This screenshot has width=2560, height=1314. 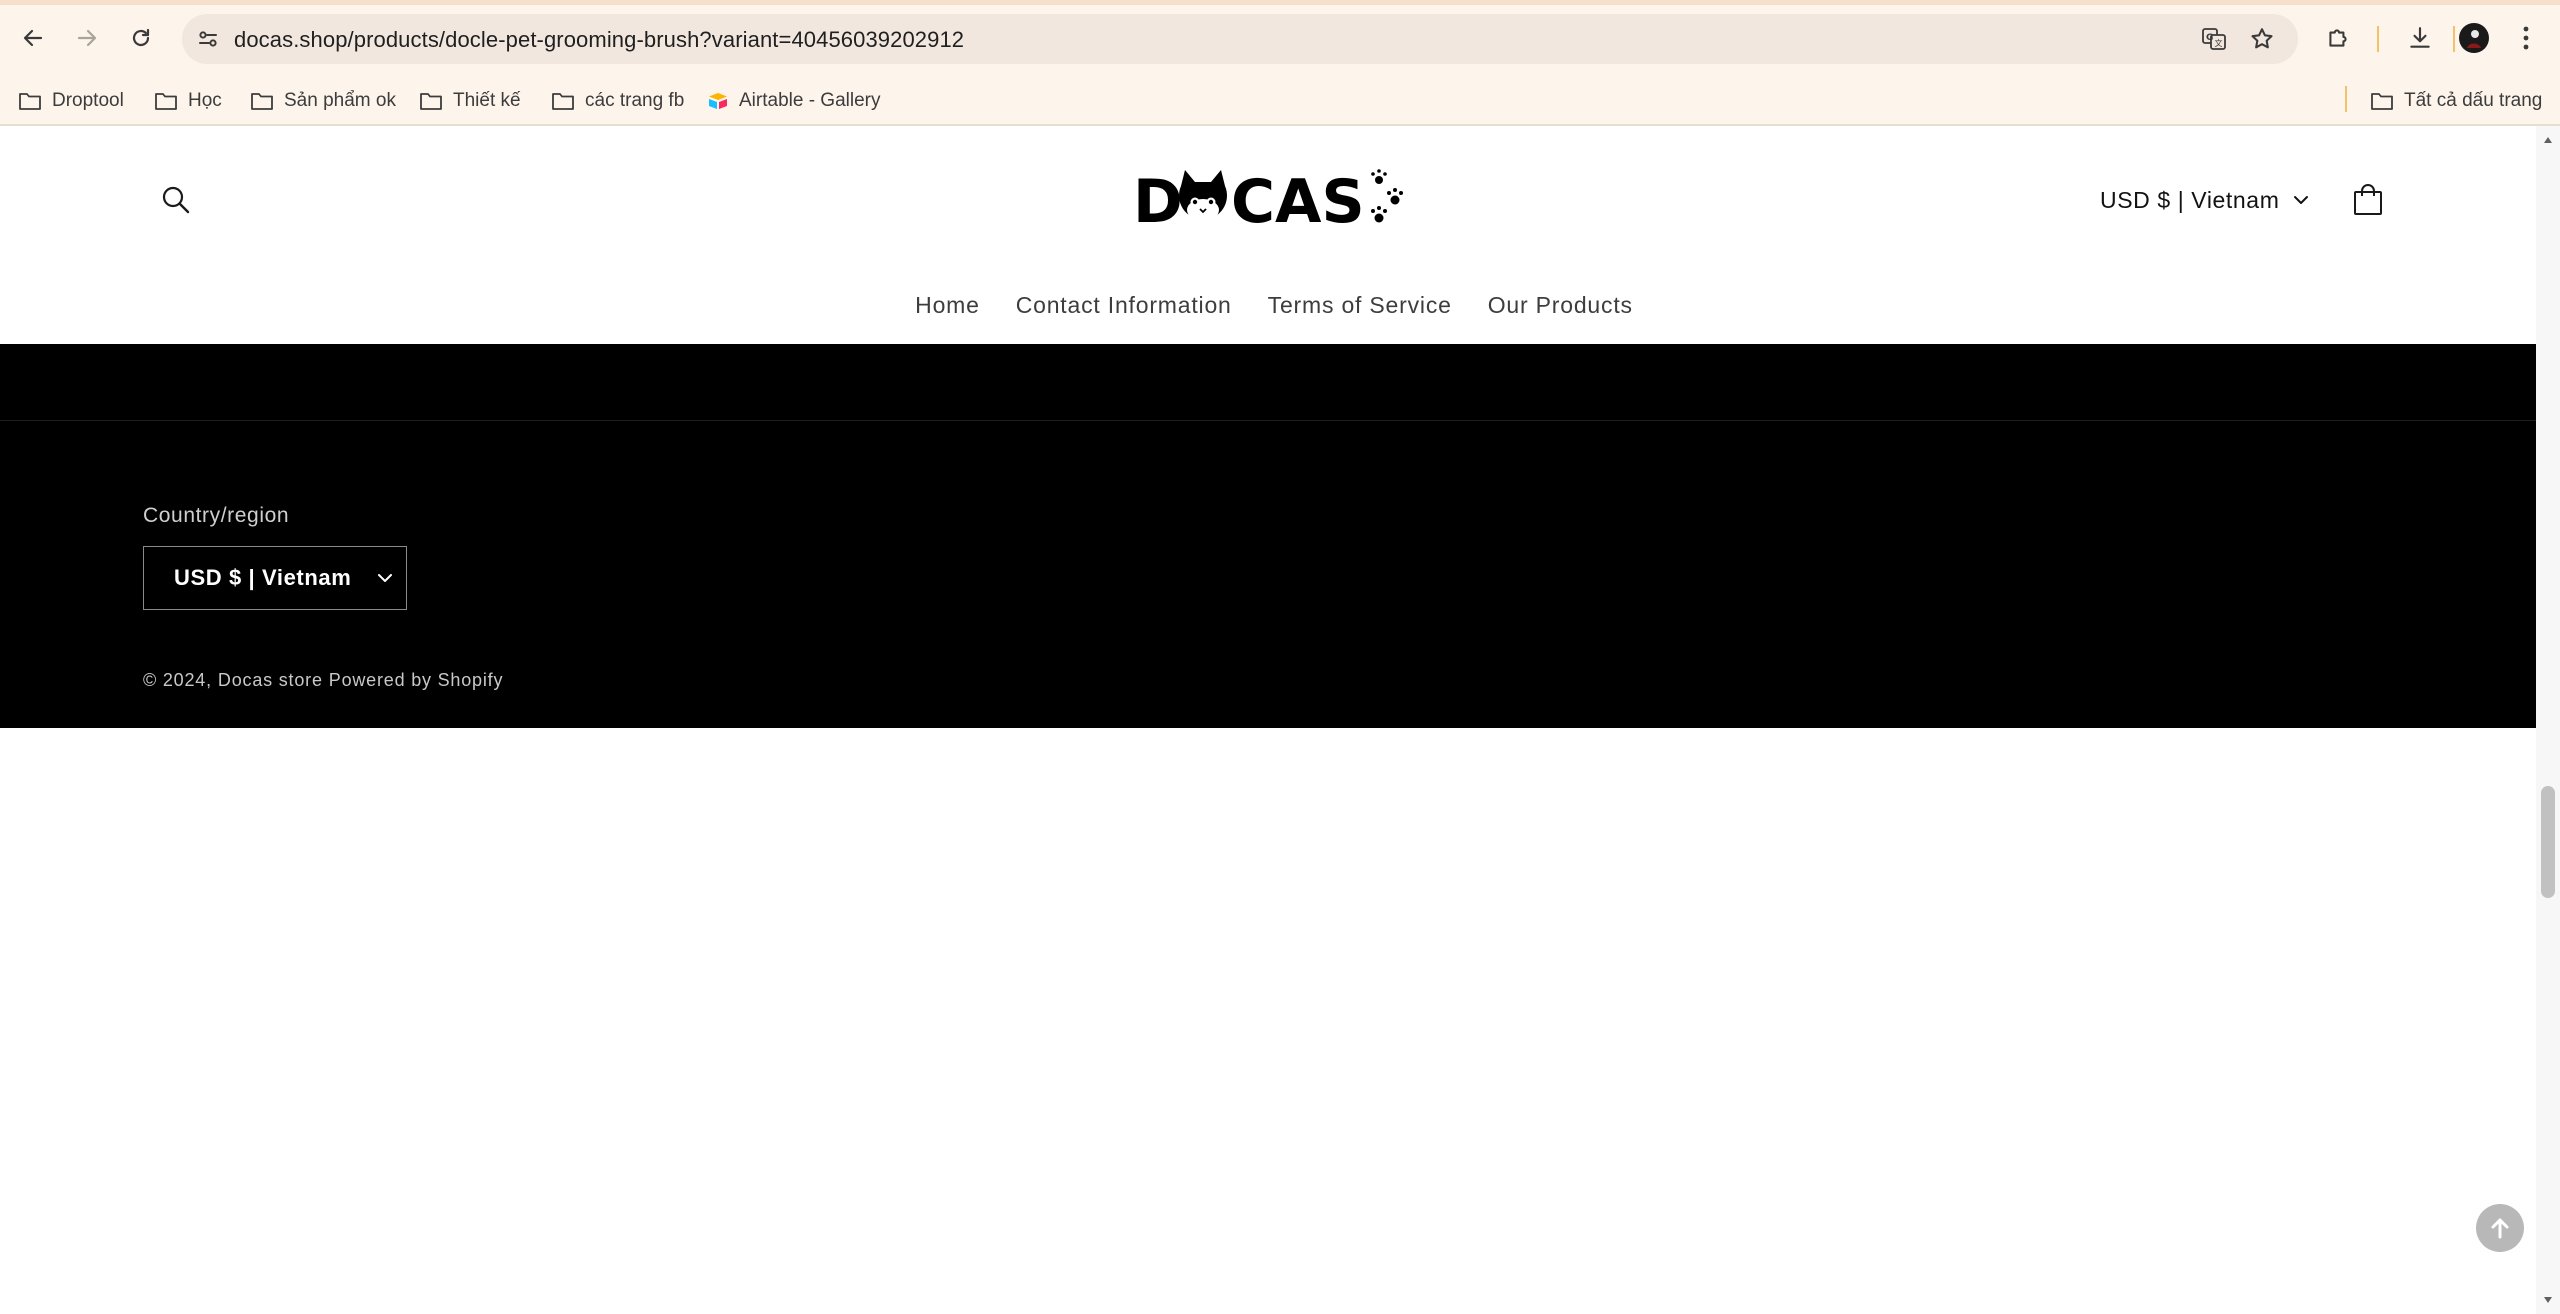 I want to click on nav-terms-of-service: Terms of Service, so click(x=1360, y=312).